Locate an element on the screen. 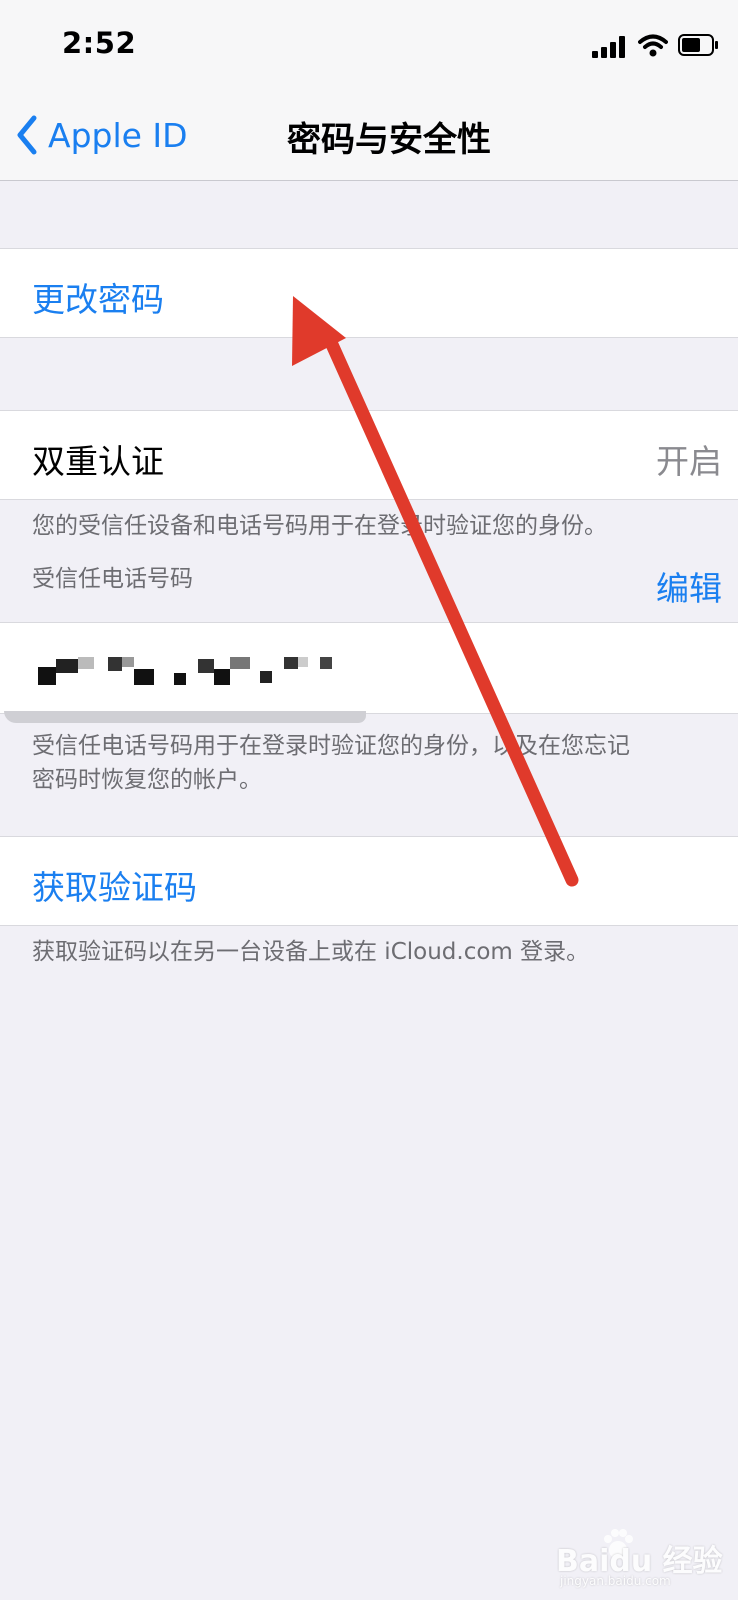 Image resolution: width=738 pixels, height=1600 pixels. obscured-phone-number is located at coordinates (193, 670).